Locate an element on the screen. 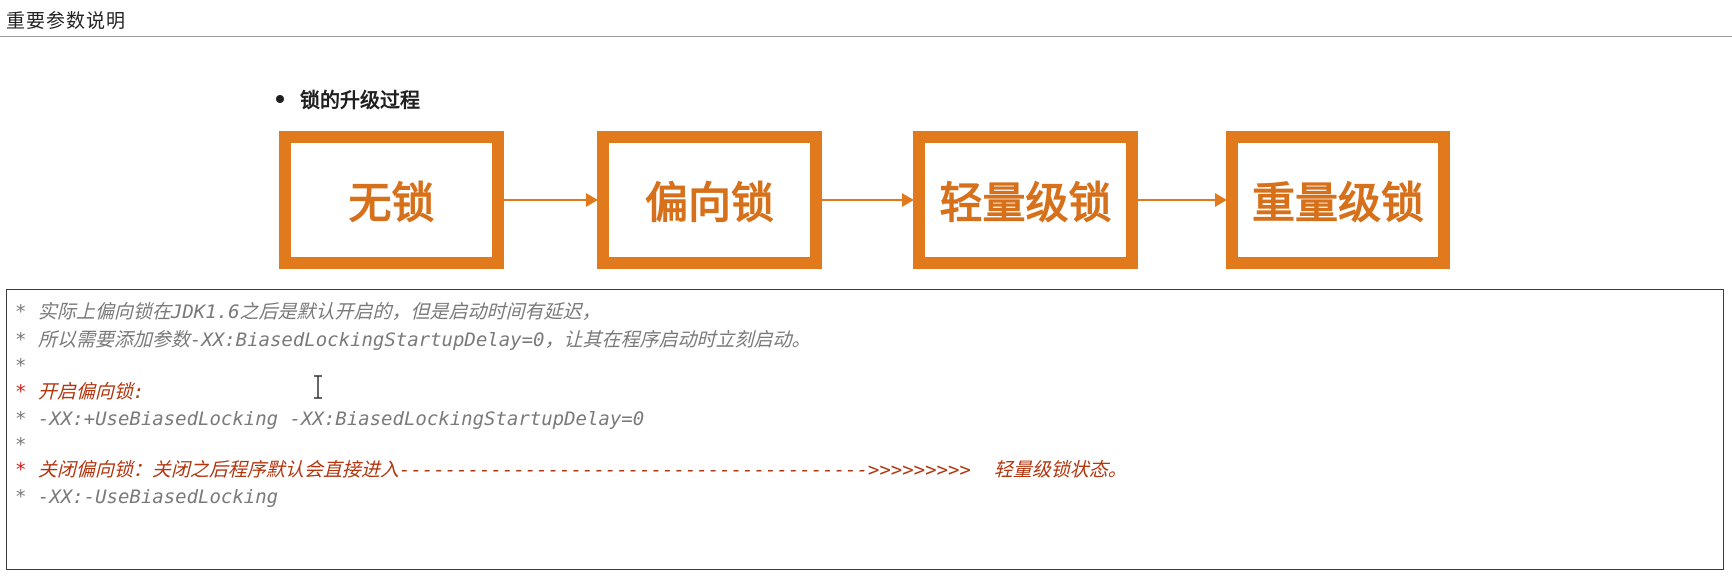 This screenshot has height=579, width=1732. stage-no-lock: 无锁 is located at coordinates (391, 200).